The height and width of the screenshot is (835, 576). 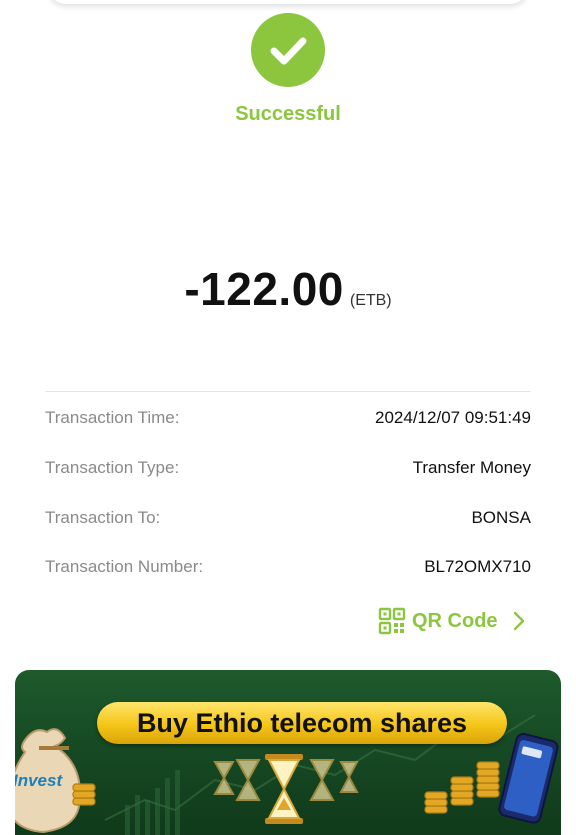 I want to click on check-icon, so click(x=288, y=51).